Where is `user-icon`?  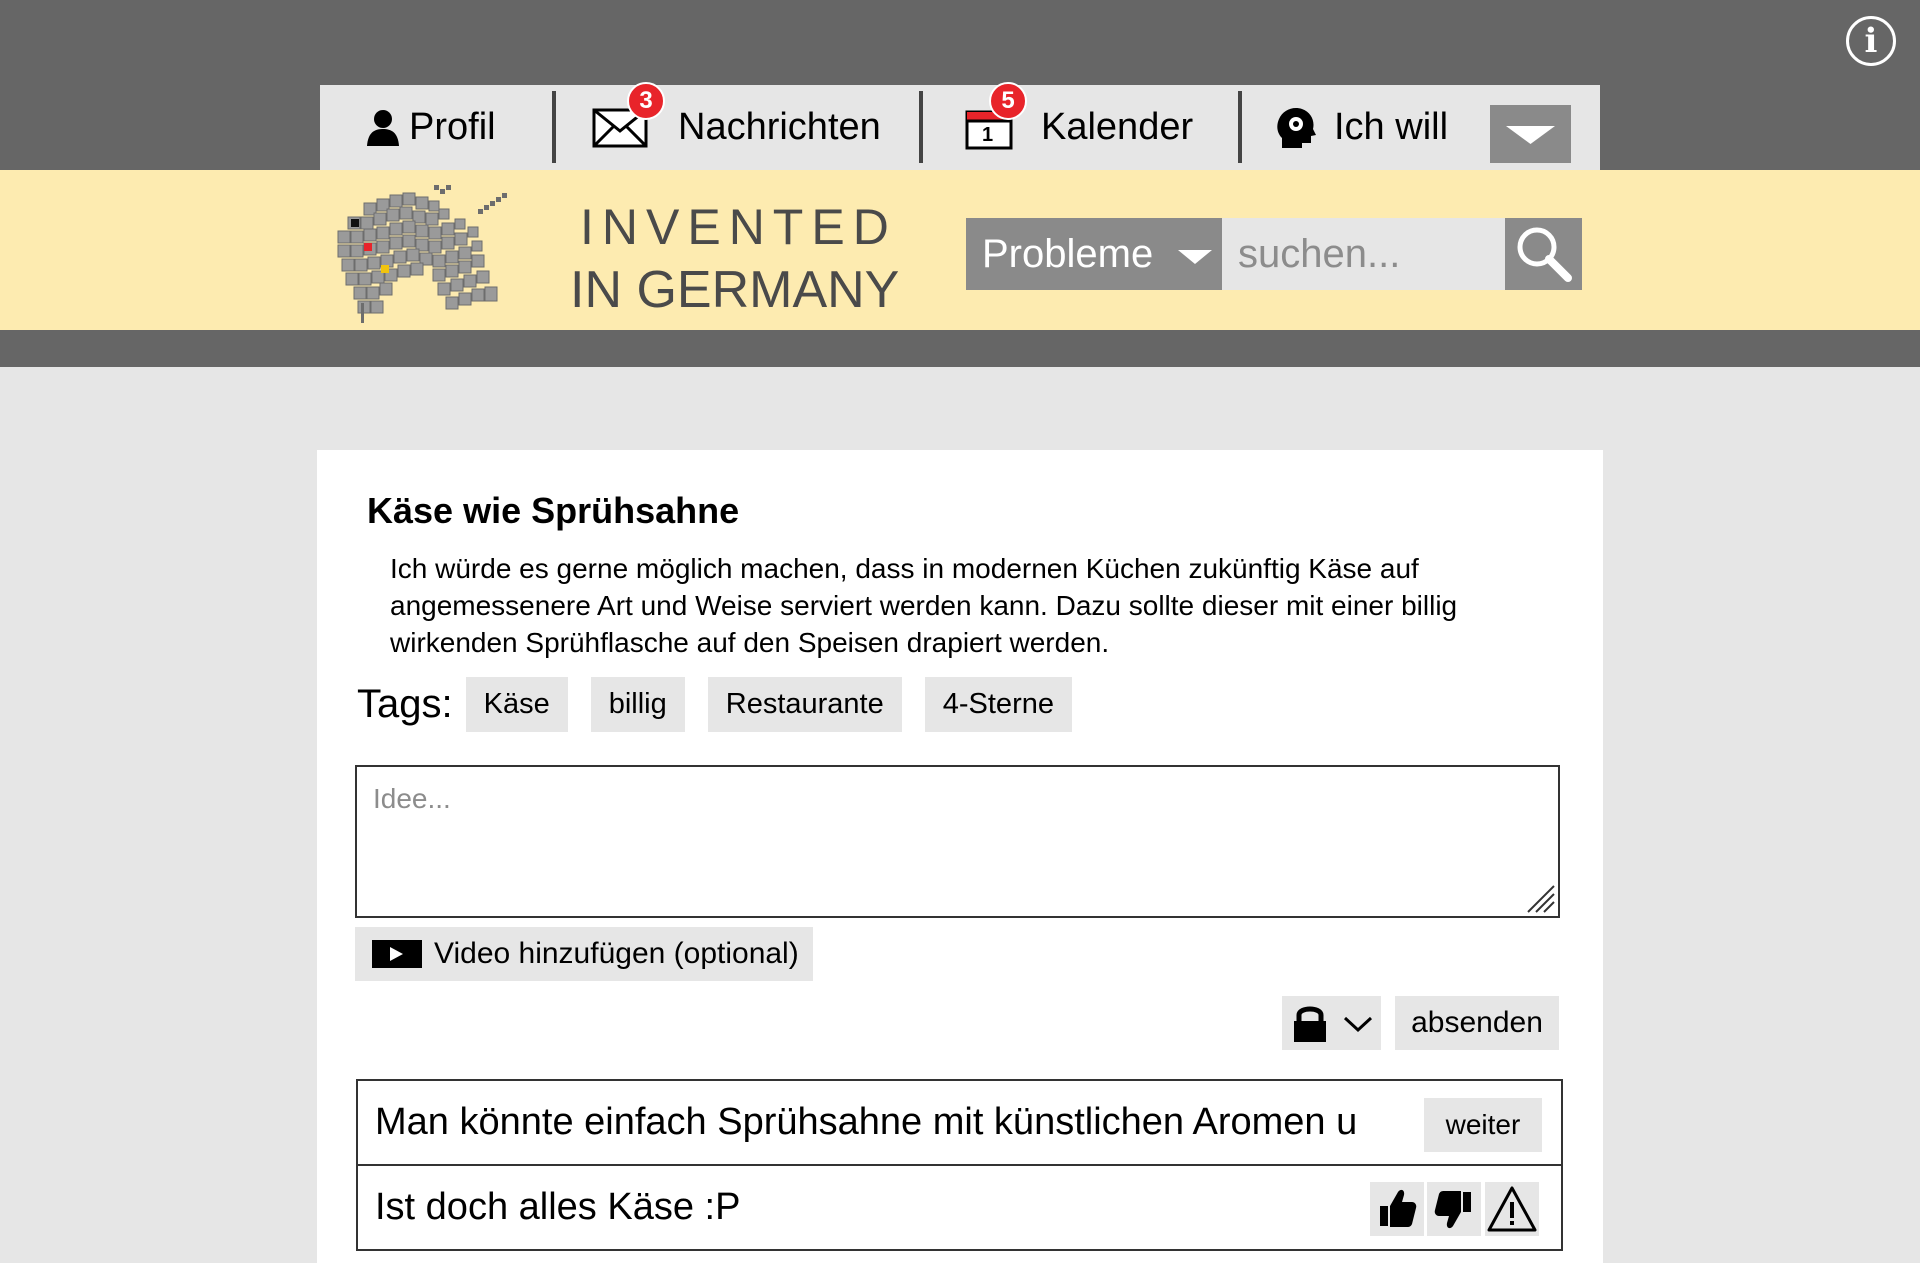 user-icon is located at coordinates (383, 127).